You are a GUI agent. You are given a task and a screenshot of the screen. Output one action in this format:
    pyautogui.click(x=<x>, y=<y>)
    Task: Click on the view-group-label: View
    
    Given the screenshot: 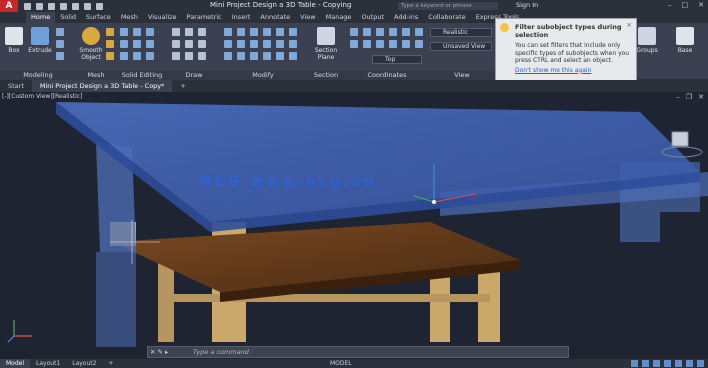 What is the action you would take?
    pyautogui.click(x=462, y=75)
    